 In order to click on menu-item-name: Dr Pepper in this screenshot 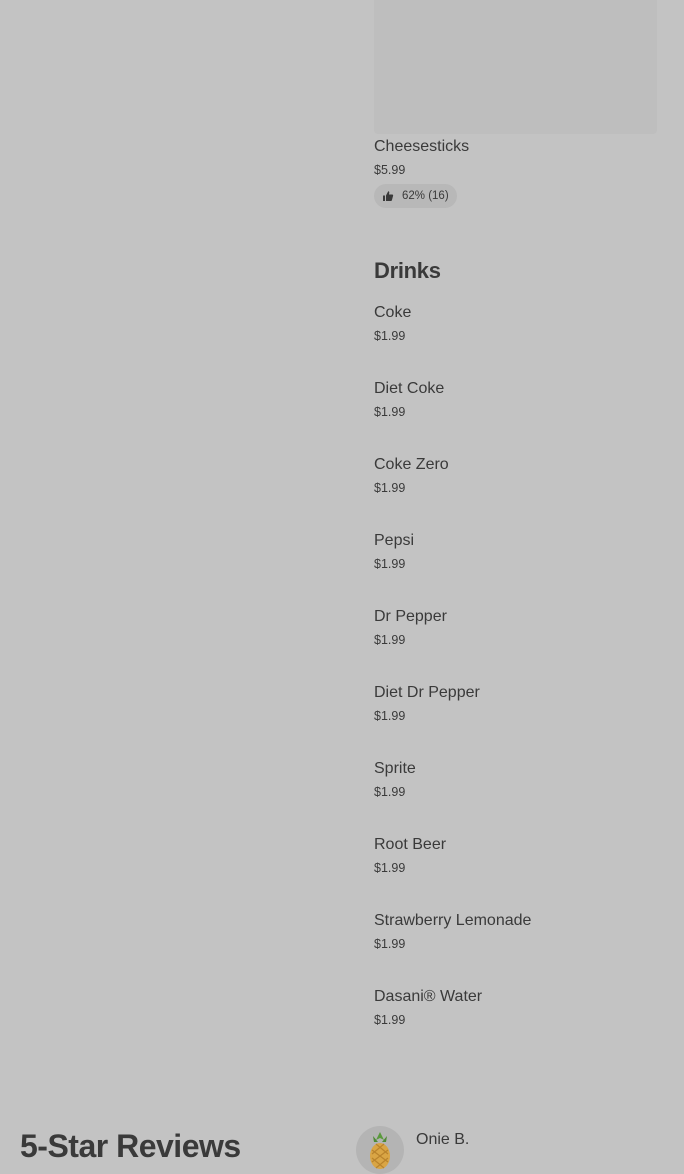, I will do `click(410, 616)`.